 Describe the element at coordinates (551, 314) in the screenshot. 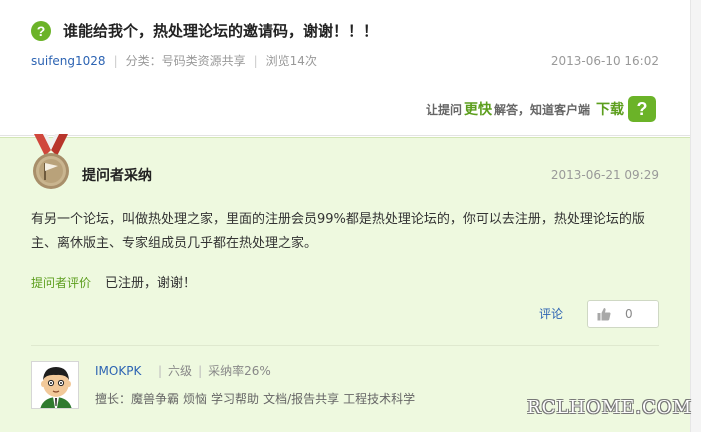

I see `comment-link: 评论` at that location.